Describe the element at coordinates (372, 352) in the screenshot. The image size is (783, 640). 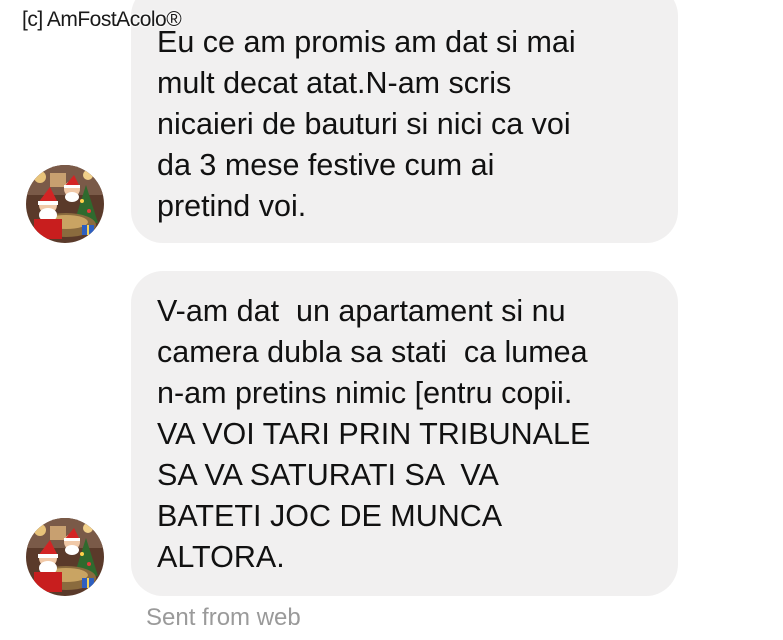
I see `message-line: camera dubla sa stati ca lumea` at that location.